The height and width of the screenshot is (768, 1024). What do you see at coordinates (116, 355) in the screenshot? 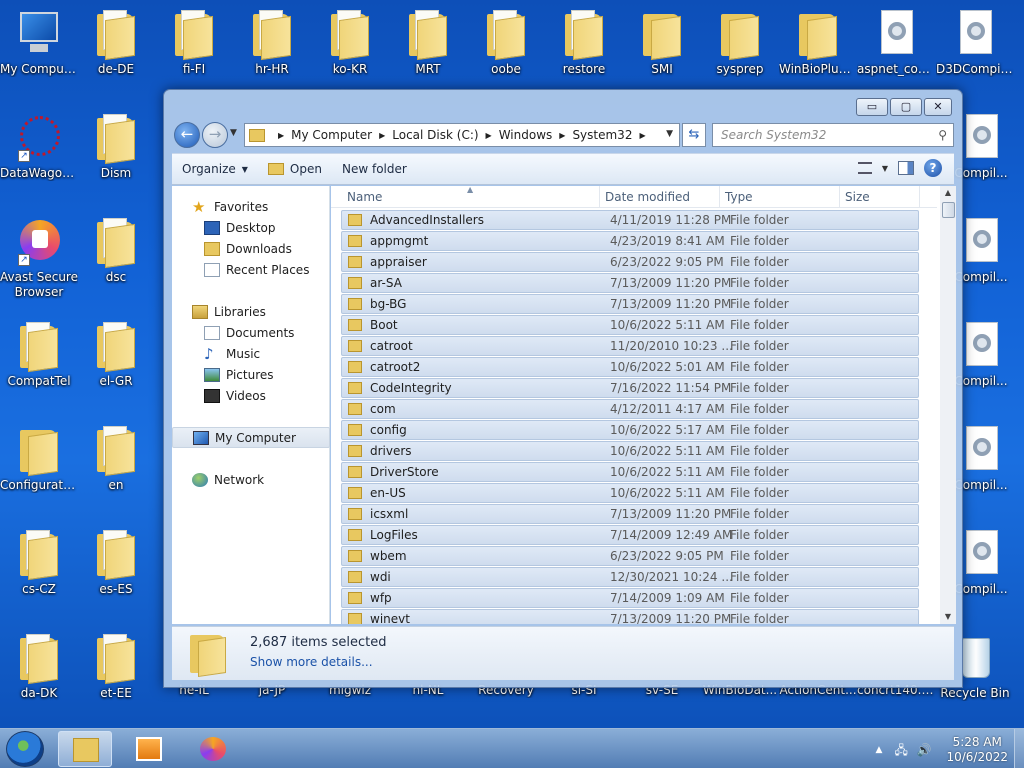
I see `desktop-icon-folder: el-GR` at bounding box center [116, 355].